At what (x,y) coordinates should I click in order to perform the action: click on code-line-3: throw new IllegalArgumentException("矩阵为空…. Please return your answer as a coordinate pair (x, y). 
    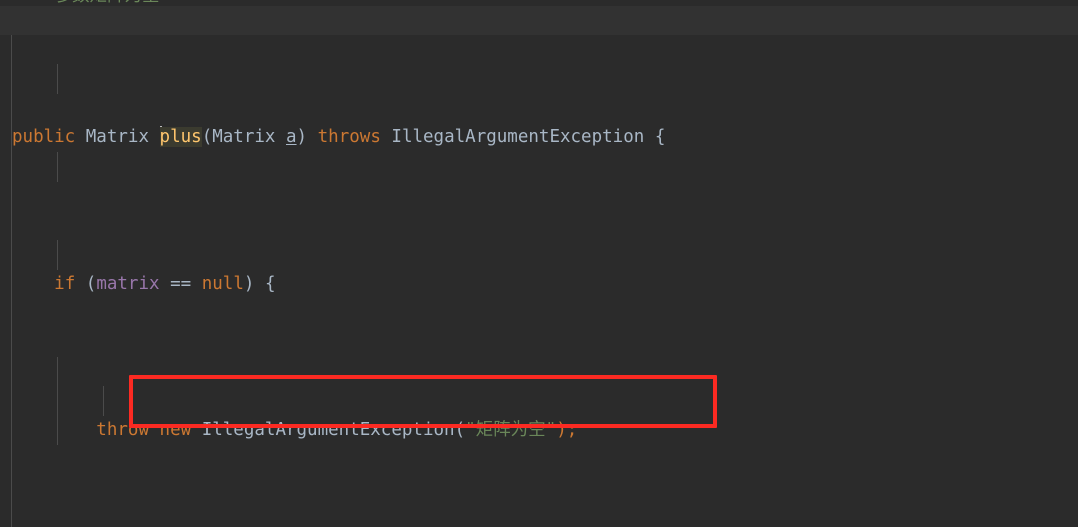
    Looking at the image, I should click on (539, 430).